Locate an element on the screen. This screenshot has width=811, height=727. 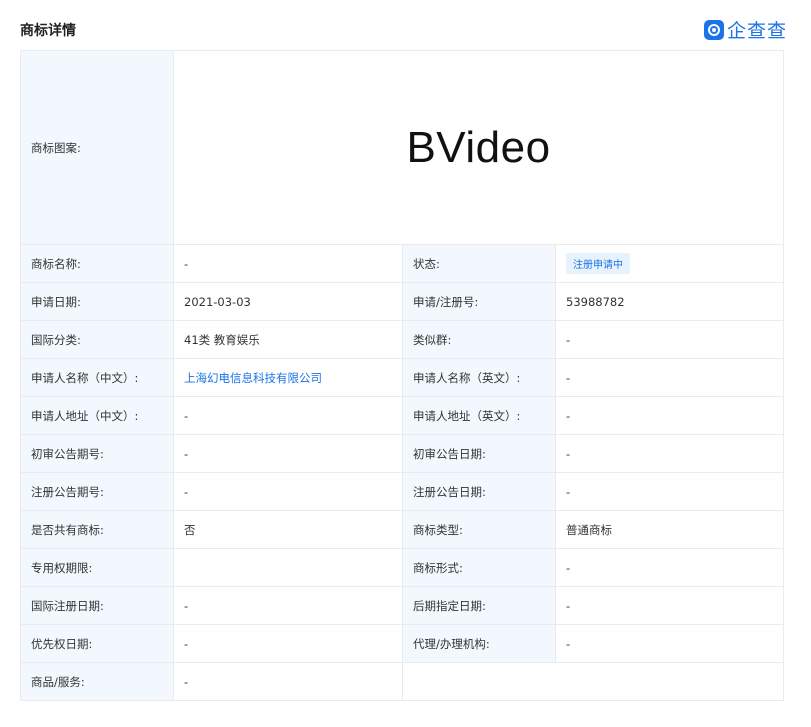
table-row: 专用权期限: 商标形式: - is located at coordinates (402, 567).